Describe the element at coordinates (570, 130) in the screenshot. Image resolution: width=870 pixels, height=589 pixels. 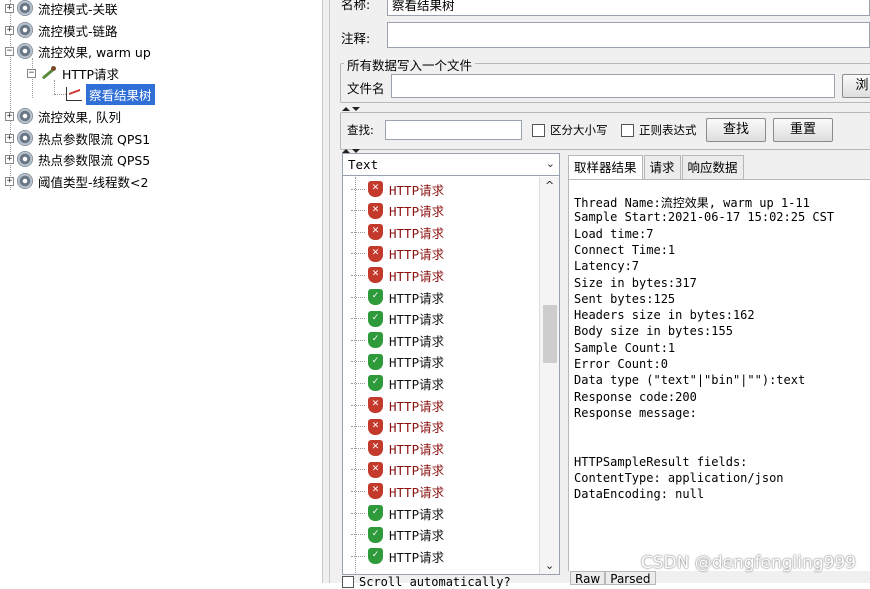
I see `case-sensitive-checkbox: 区分大小写` at that location.